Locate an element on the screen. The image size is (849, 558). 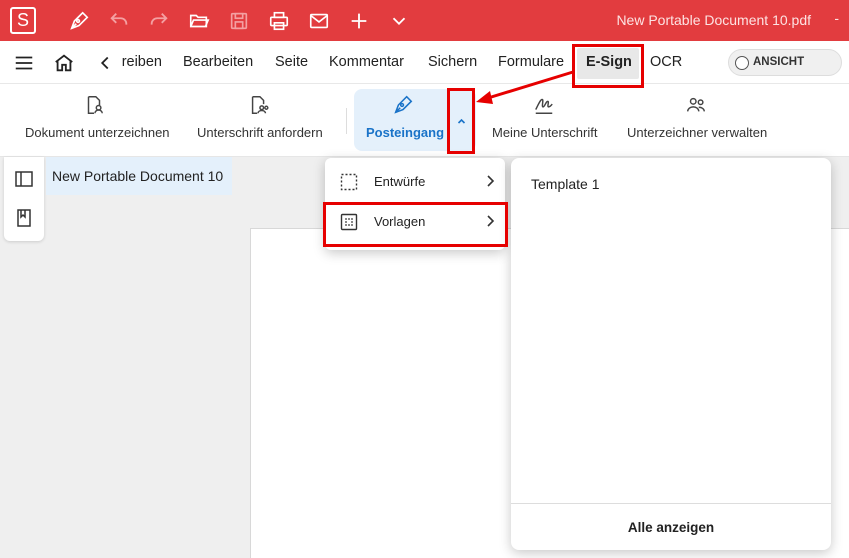
menu-item-formulare: Formulare is located at coordinates (531, 62).